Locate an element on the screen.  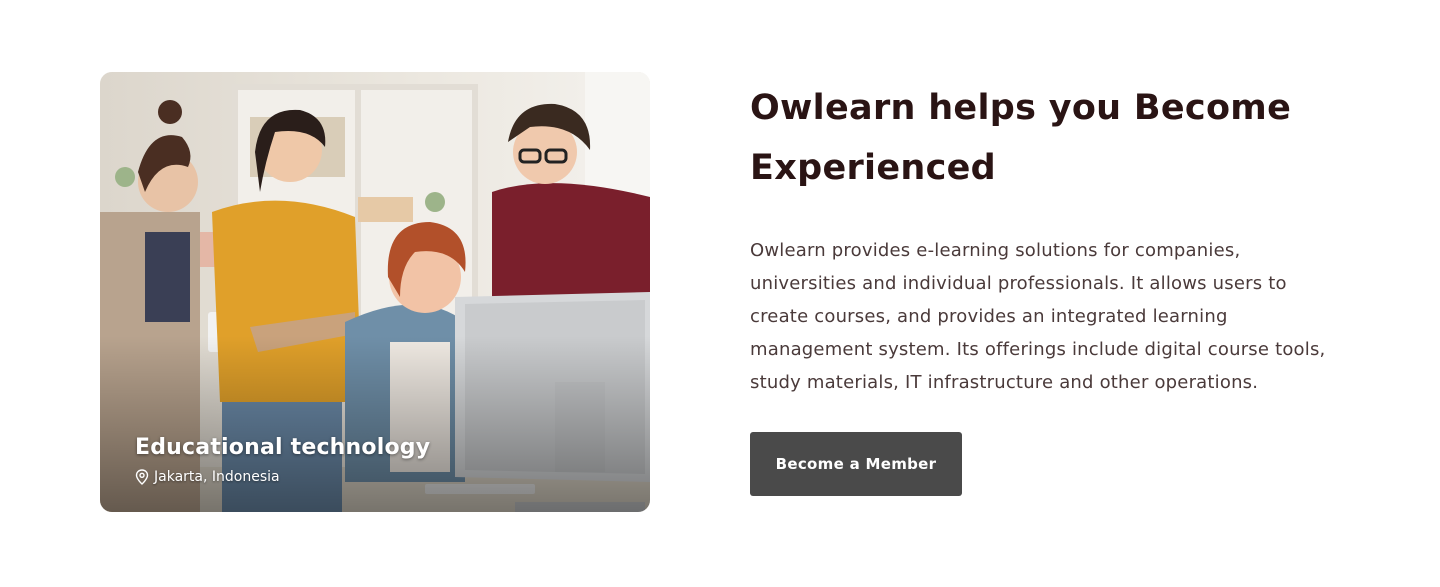
caption-title: Educational technology is located at coordinates (283, 447).